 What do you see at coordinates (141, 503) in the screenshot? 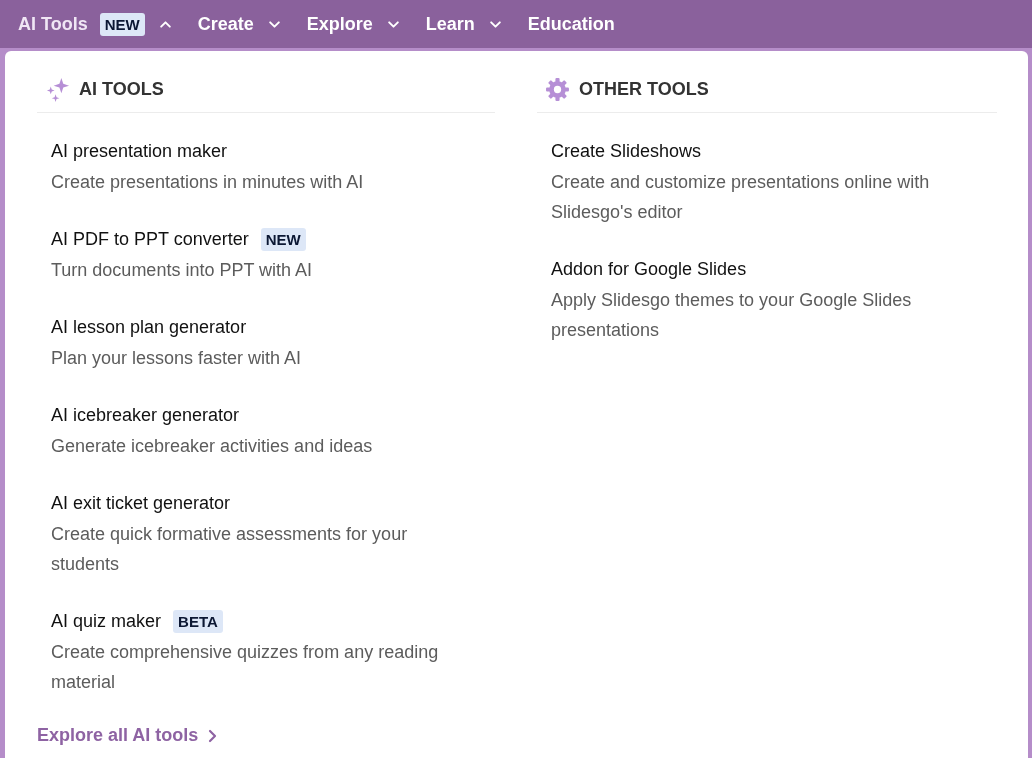
I see `menu-item-link: AI exit ticket generator` at bounding box center [141, 503].